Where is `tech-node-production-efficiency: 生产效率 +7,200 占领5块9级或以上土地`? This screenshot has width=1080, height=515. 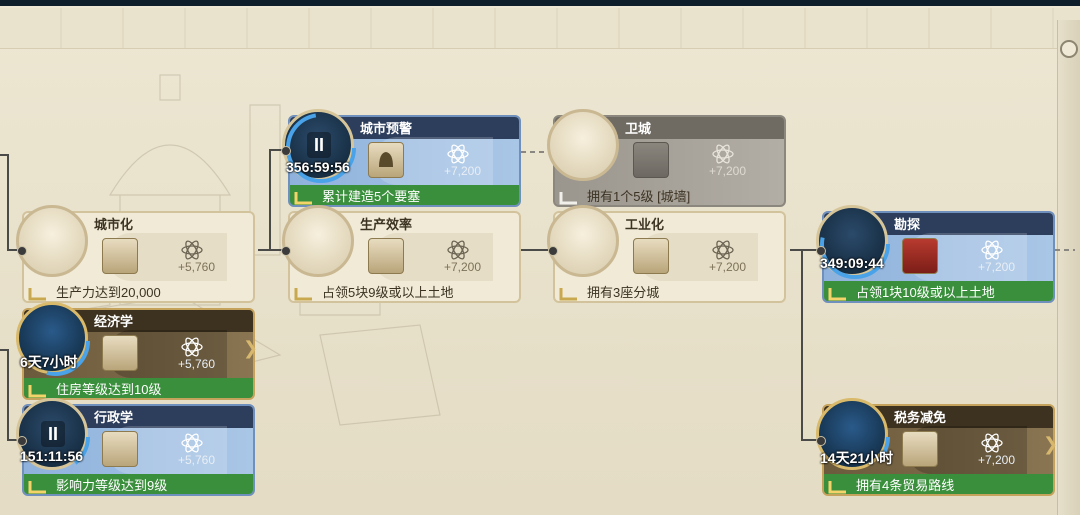 tech-node-production-efficiency: 生产效率 +7,200 占领5块9级或以上土地 is located at coordinates (401, 254).